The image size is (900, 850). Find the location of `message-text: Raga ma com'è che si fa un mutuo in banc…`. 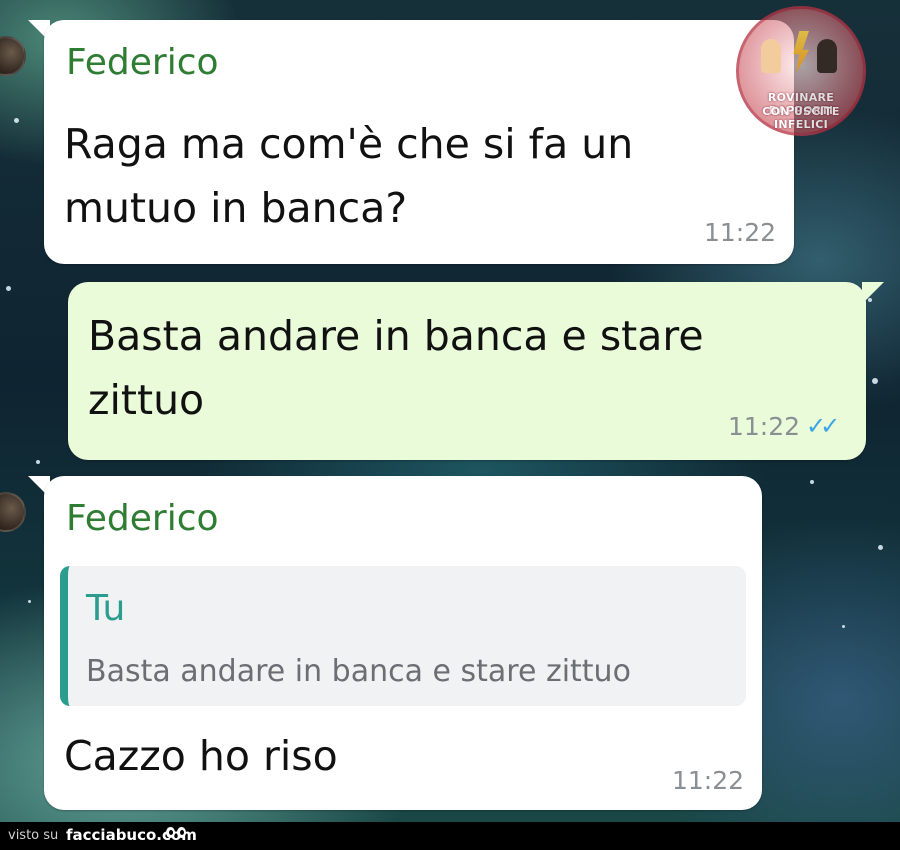

message-text: Raga ma com'è che si fa un mutuo in banc… is located at coordinates (348, 176).